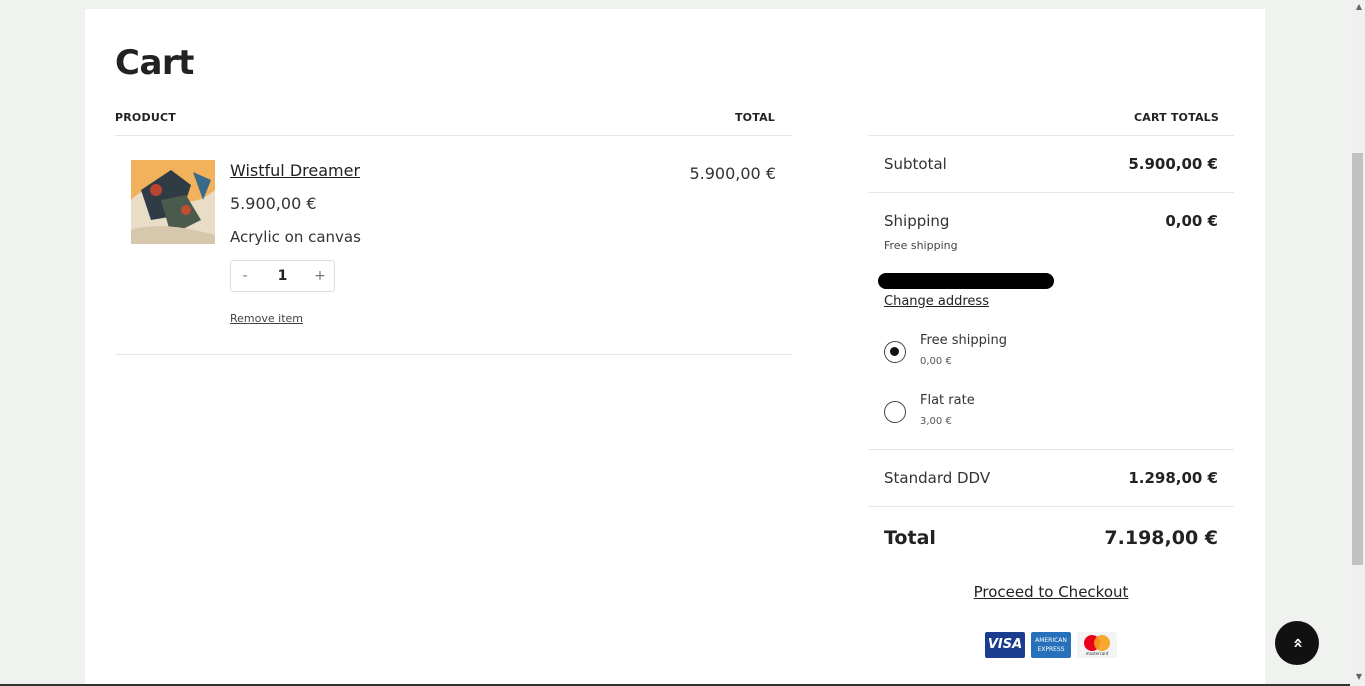 The height and width of the screenshot is (686, 1365). I want to click on cart-totals-header: CART TOTALS, so click(1176, 117).